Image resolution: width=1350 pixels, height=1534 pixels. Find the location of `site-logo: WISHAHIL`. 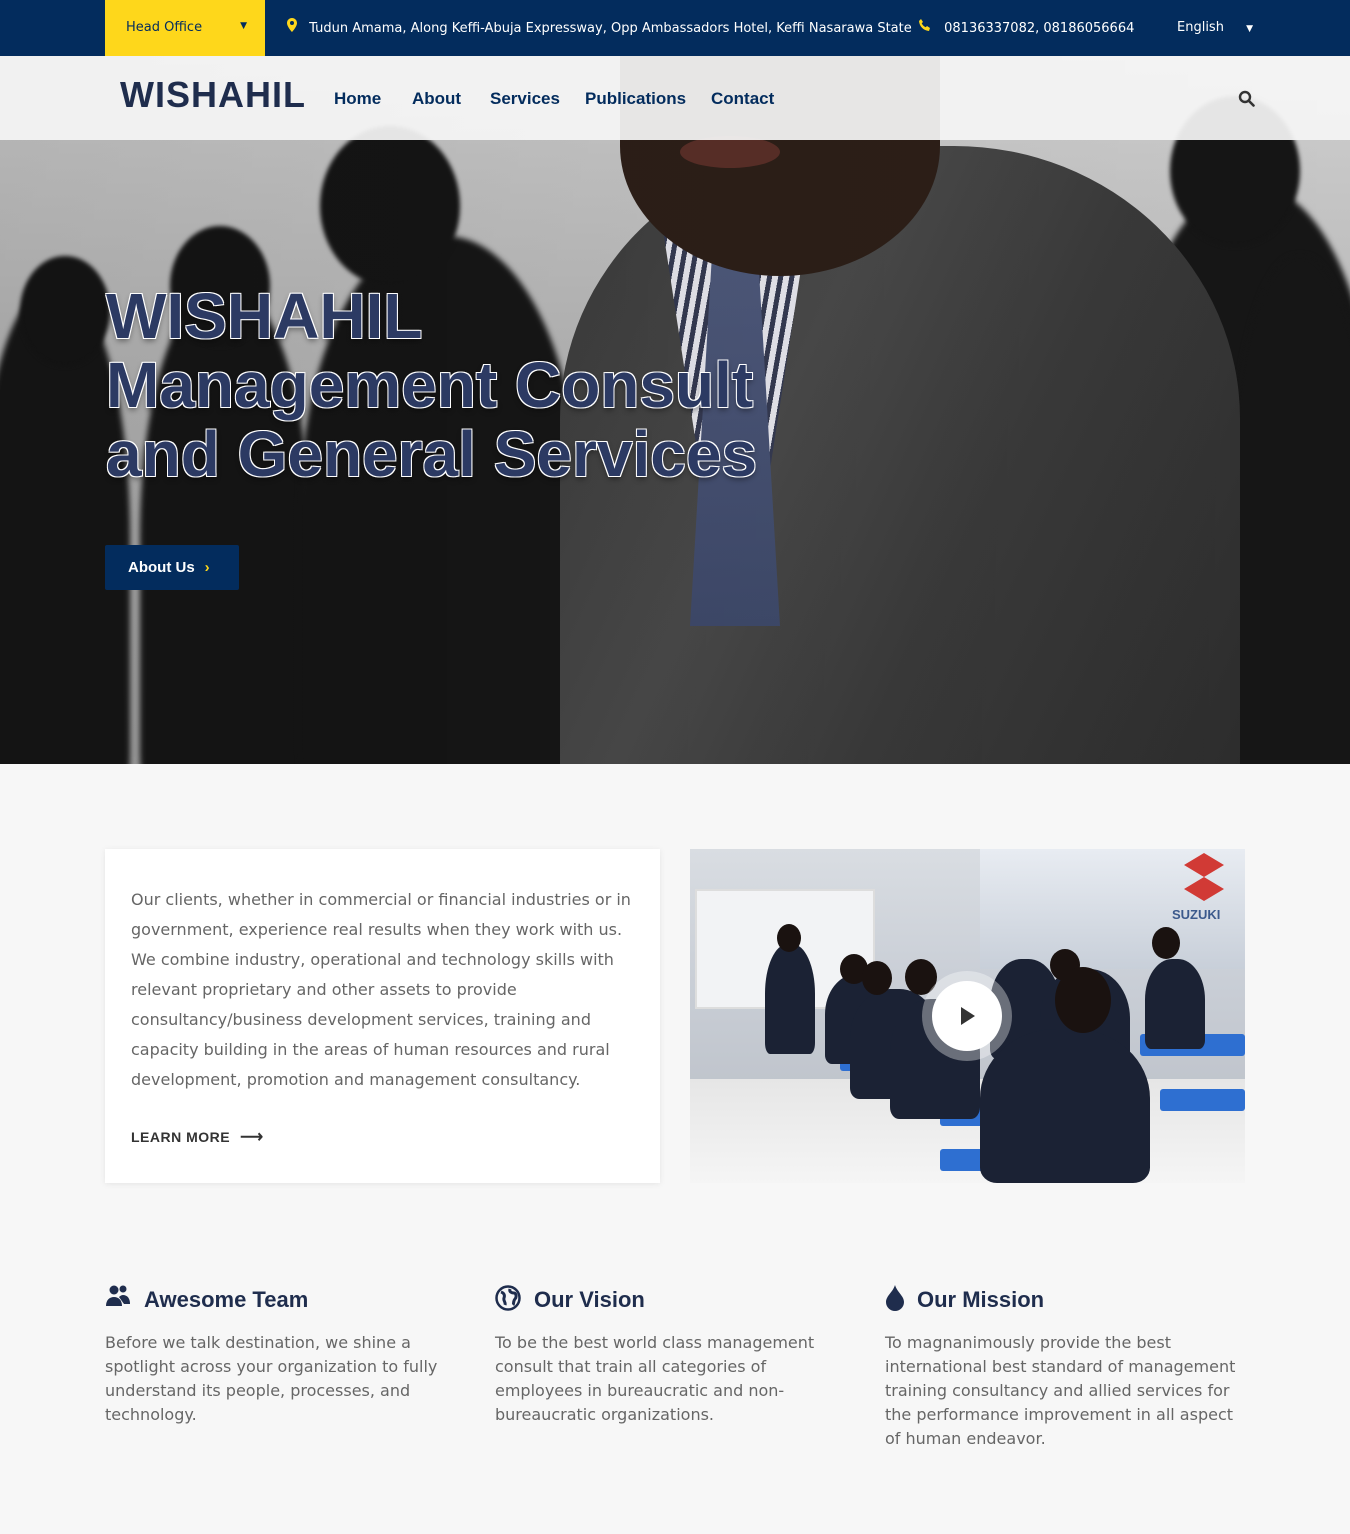

site-logo: WISHAHIL is located at coordinates (213, 95).